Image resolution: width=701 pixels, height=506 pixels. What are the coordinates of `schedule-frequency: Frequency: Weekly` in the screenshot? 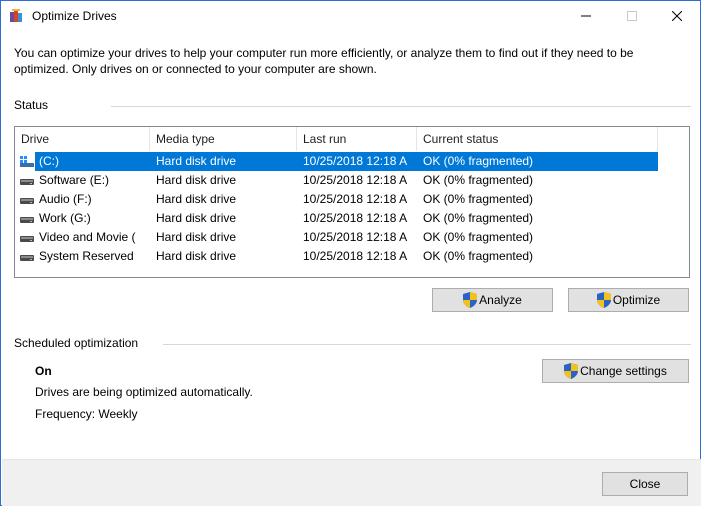 It's located at (86, 414).